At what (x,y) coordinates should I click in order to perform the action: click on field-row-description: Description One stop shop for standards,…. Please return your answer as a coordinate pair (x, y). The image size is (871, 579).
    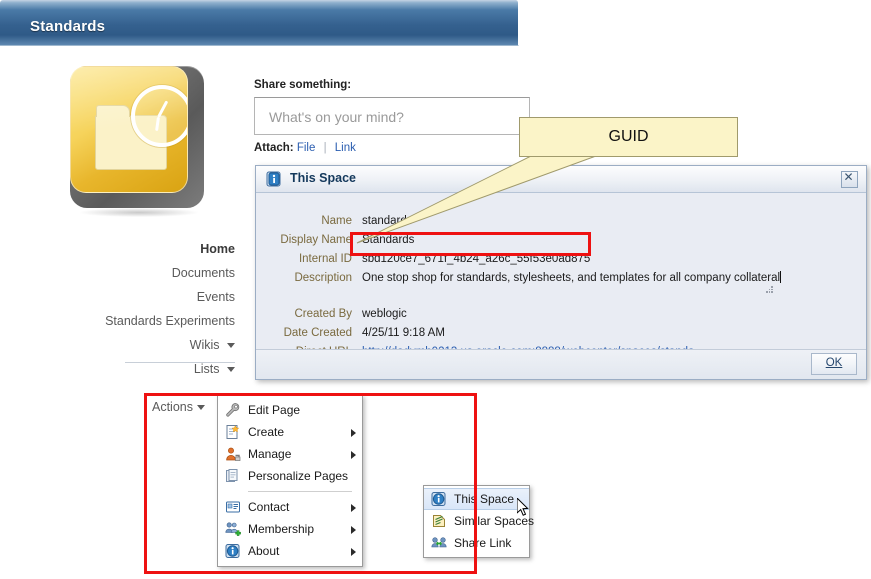
    Looking at the image, I should click on (526, 278).